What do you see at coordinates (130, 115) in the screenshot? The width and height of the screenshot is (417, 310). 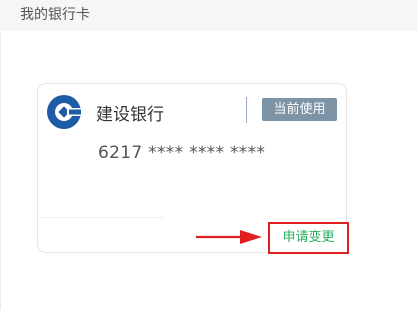 I see `bank-name: 建设银行` at bounding box center [130, 115].